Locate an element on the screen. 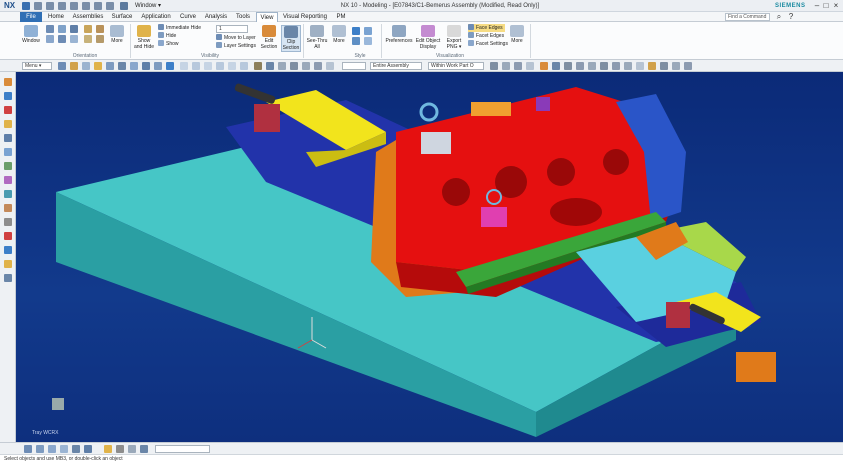 This screenshot has width=843, height=474. tab-surface: Surface is located at coordinates (122, 17).